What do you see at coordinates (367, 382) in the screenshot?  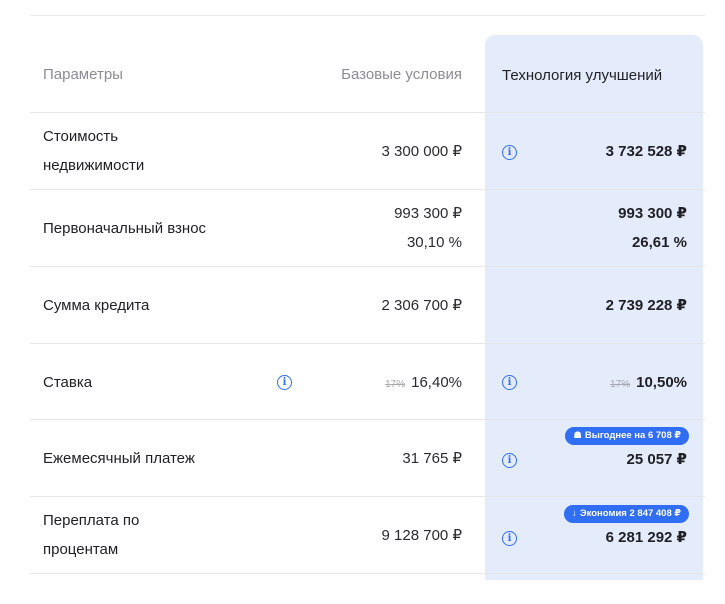 I see `row-rate: Ставка i 17% 16,40% i 17% 10,50%` at bounding box center [367, 382].